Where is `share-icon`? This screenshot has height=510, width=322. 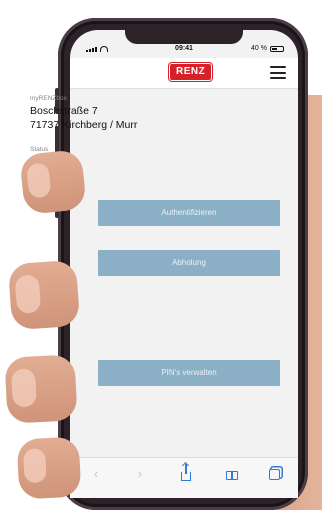 share-icon is located at coordinates (186, 474).